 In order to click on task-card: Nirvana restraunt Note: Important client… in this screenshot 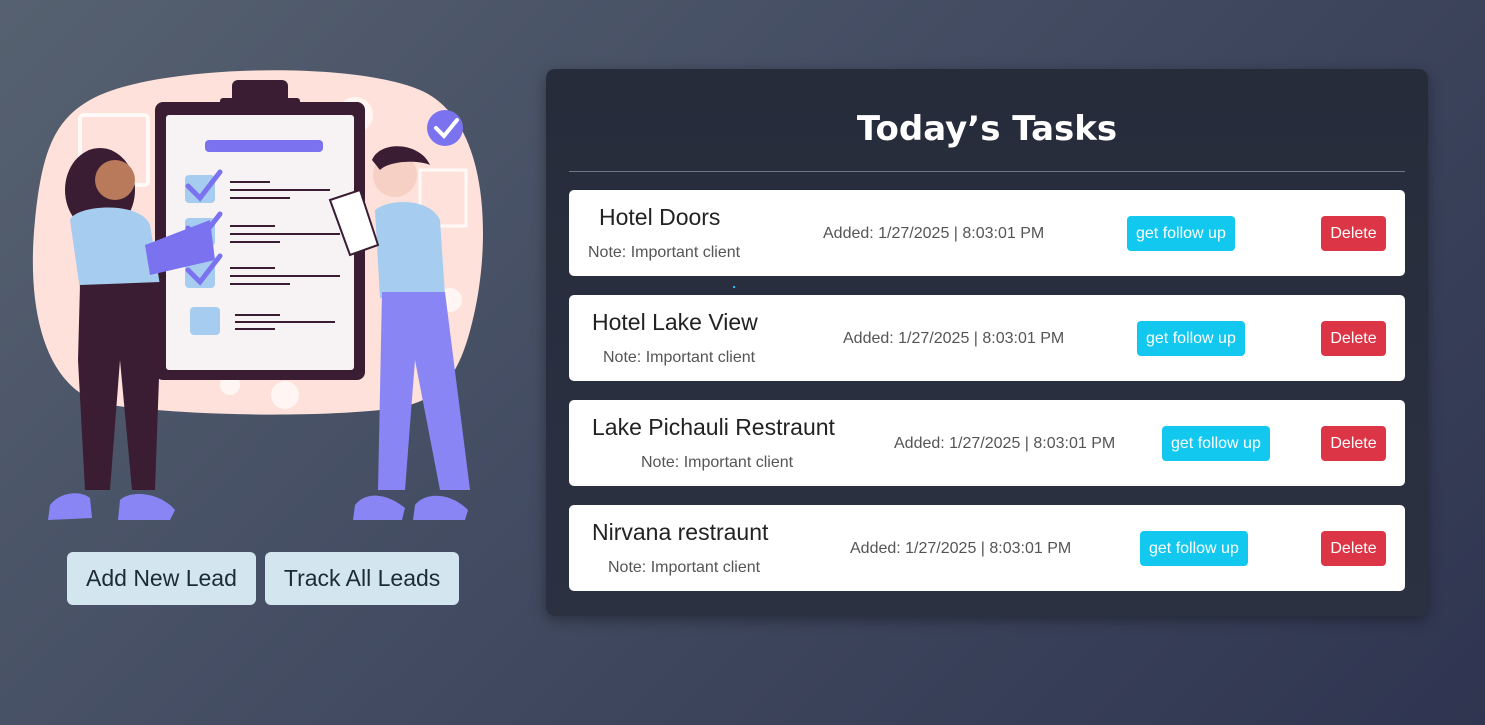, I will do `click(987, 548)`.